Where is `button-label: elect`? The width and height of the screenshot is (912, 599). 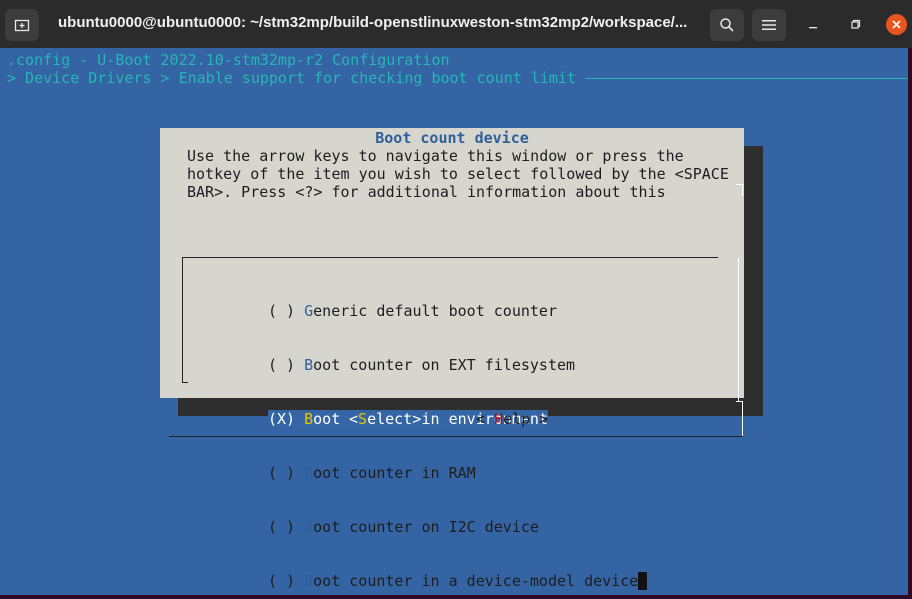
button-label: elect is located at coordinates (390, 419).